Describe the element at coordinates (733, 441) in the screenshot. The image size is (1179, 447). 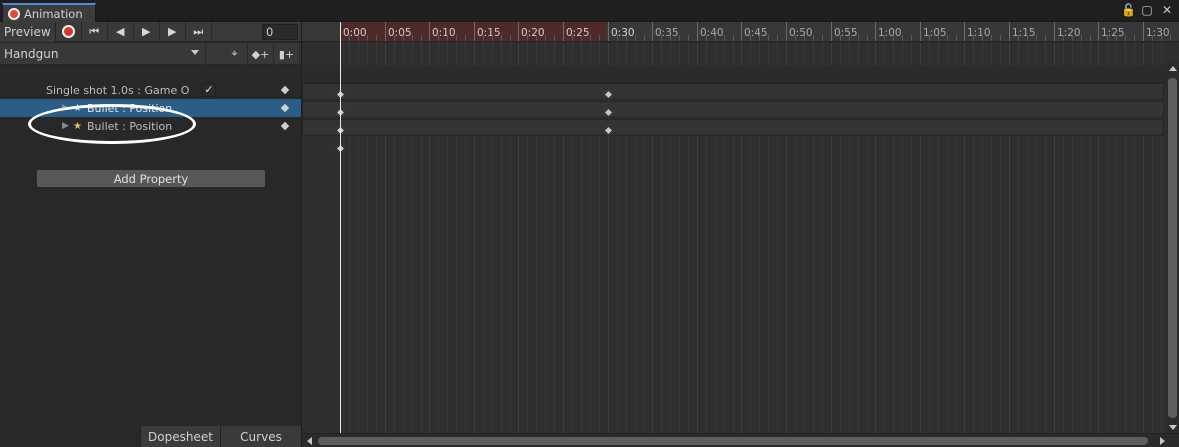
I see `horizontal-scroll-thumb` at that location.